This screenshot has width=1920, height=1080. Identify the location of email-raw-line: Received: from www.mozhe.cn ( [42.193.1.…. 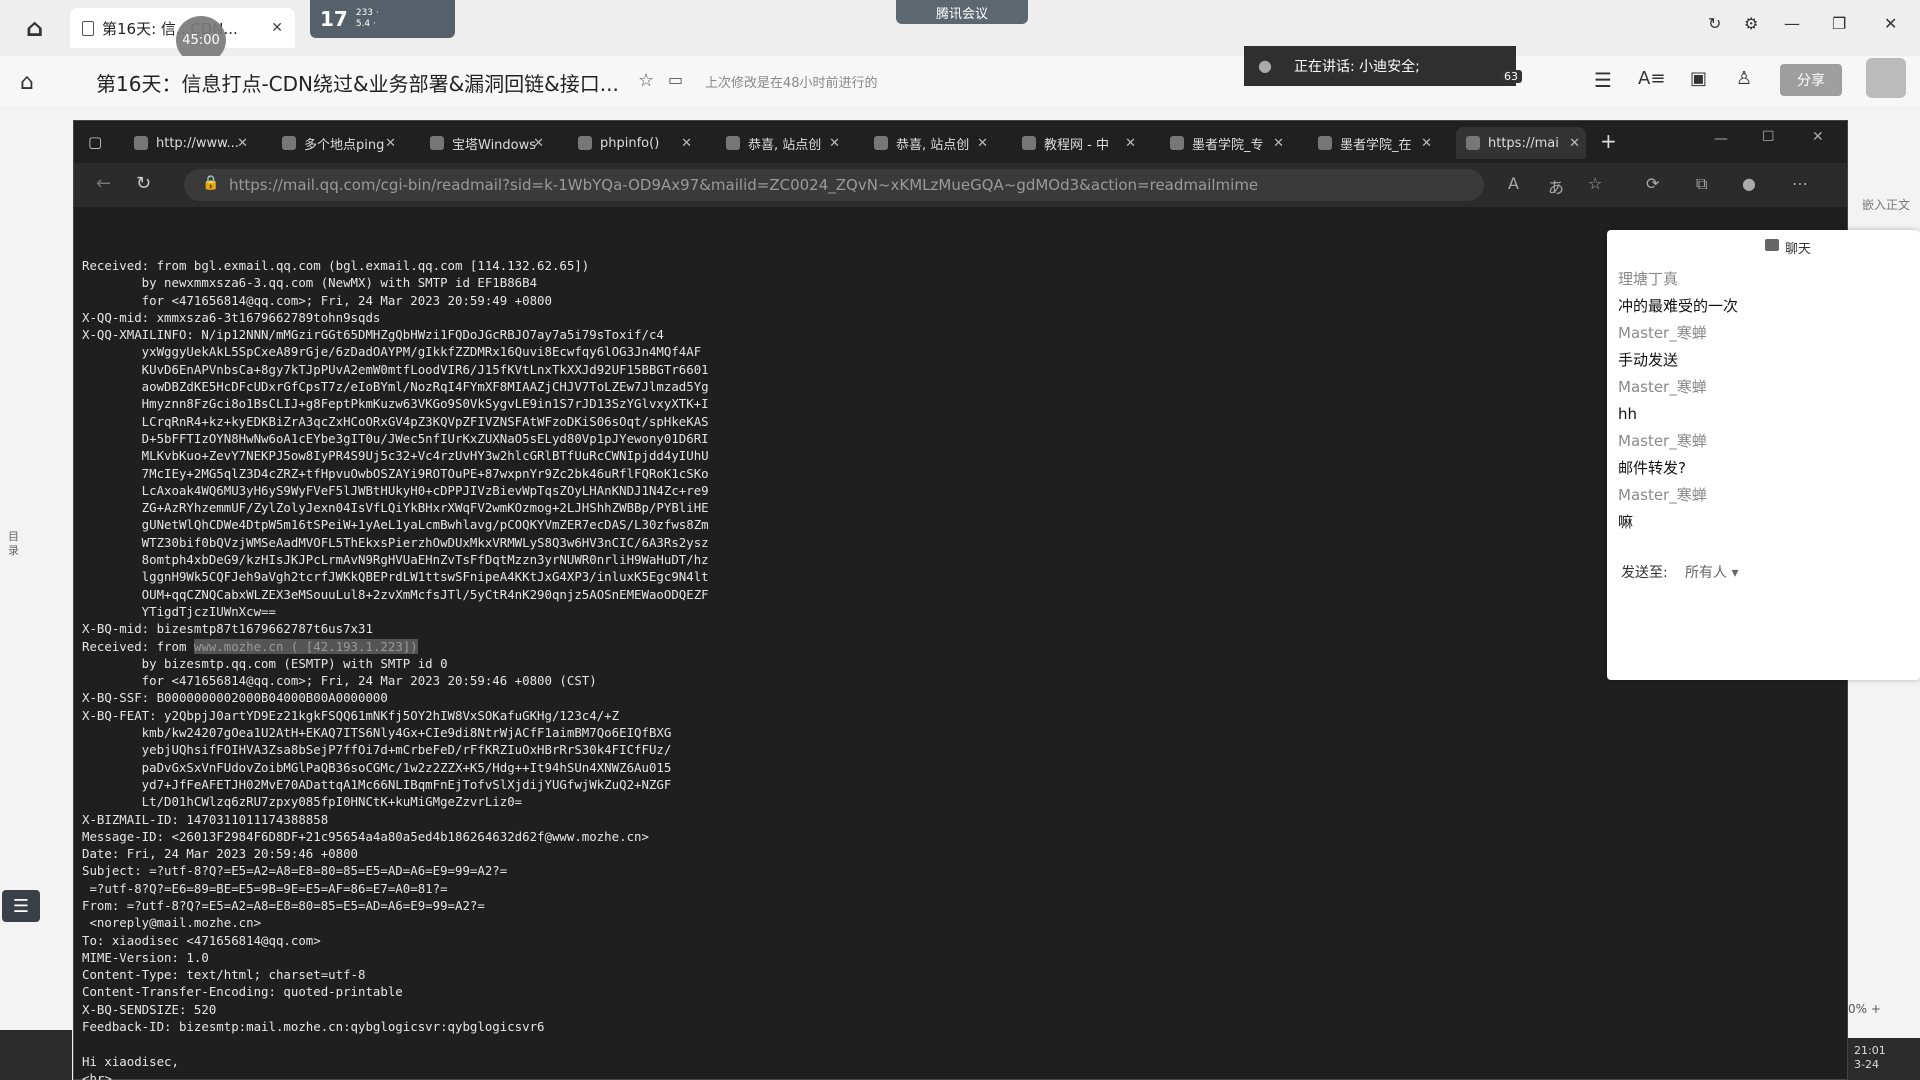
(250, 646).